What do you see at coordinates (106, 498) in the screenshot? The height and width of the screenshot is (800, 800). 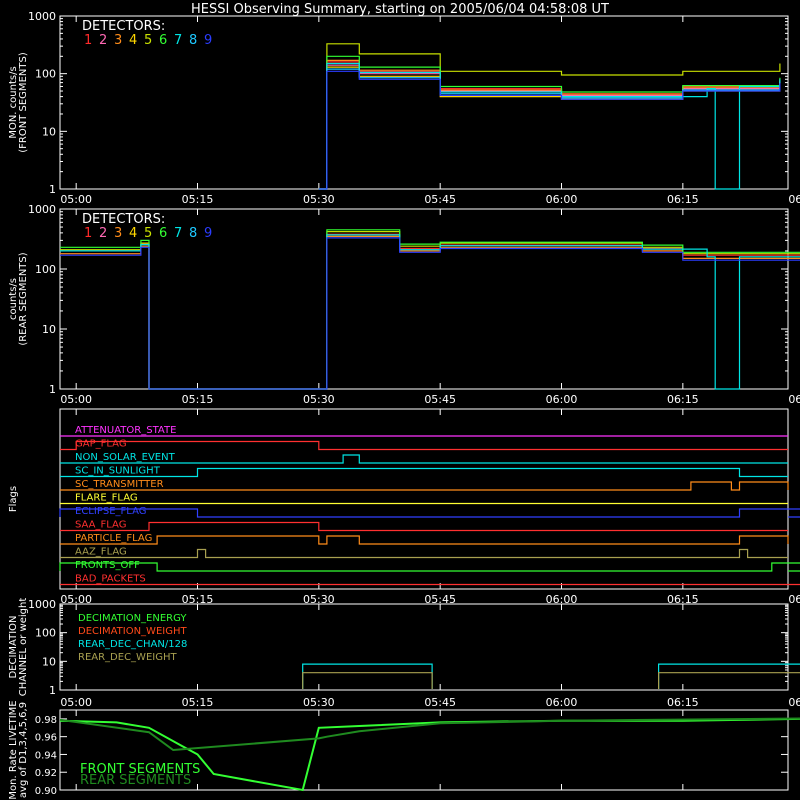 I see `flag-label: FLARE_FLAG` at bounding box center [106, 498].